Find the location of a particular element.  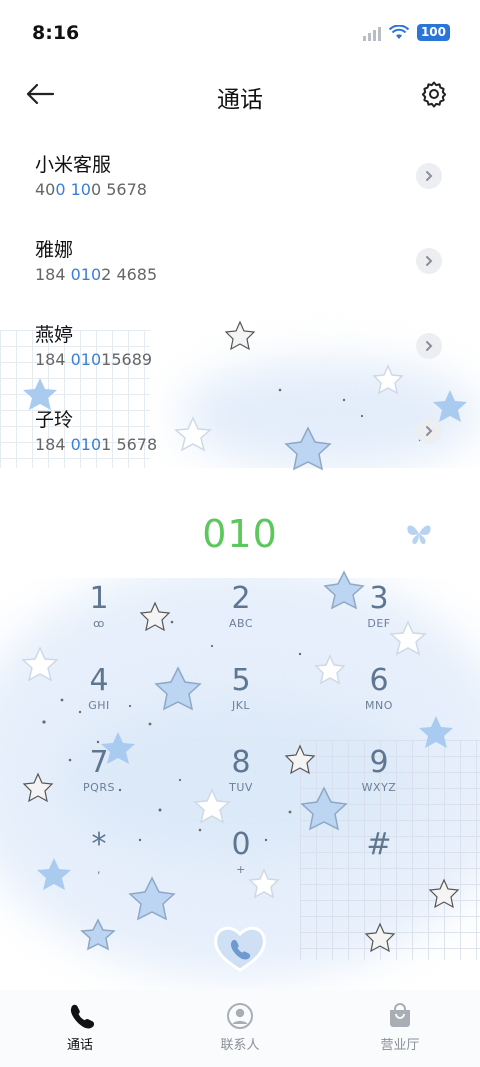

key-3: 3 DEF is located at coordinates (379, 615).